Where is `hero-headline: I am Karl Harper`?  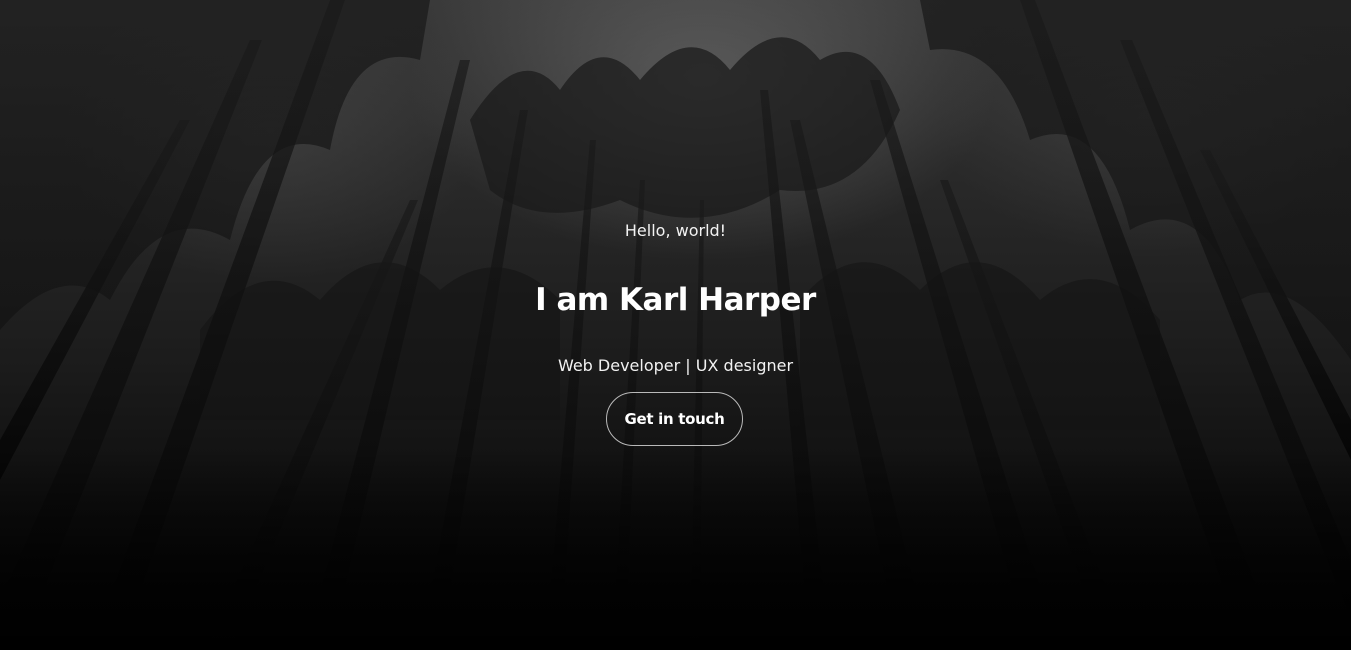 hero-headline: I am Karl Harper is located at coordinates (675, 300).